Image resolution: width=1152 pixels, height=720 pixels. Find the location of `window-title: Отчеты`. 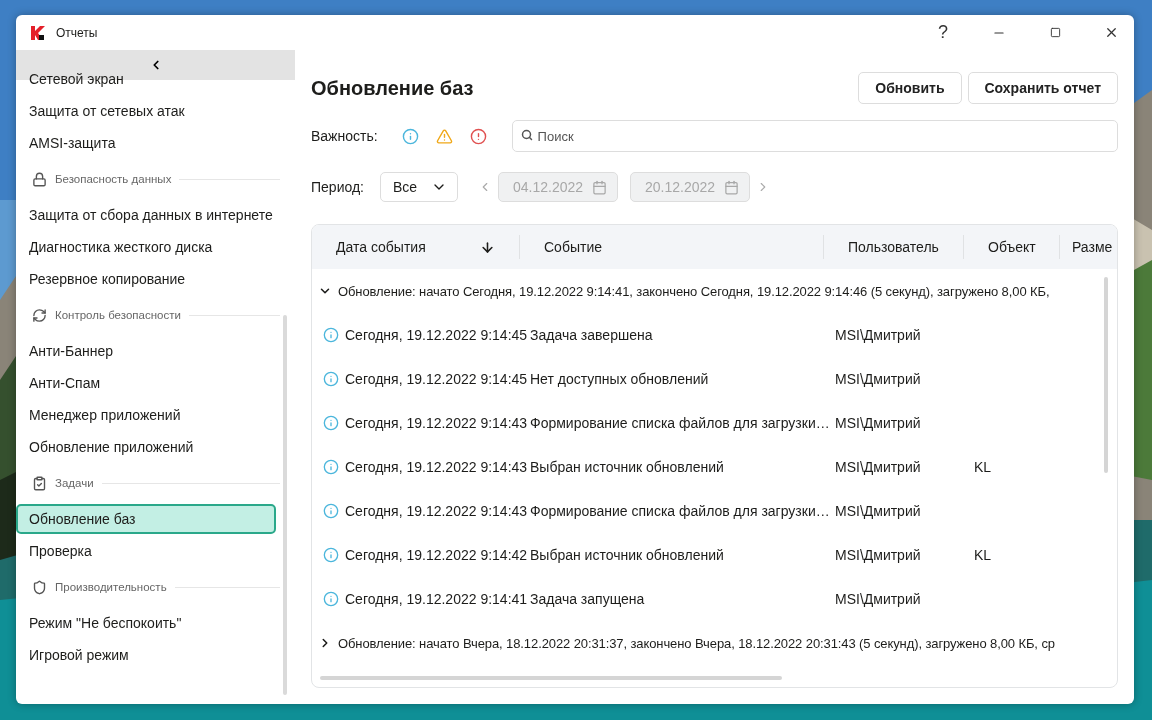

window-title: Отчеты is located at coordinates (77, 32).